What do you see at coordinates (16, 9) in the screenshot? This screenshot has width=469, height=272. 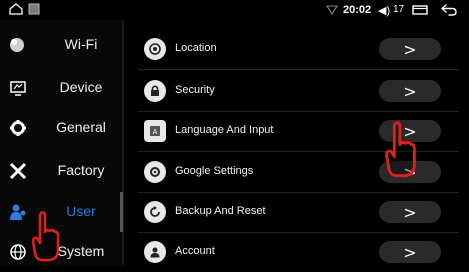 I see `home-icon` at bounding box center [16, 9].